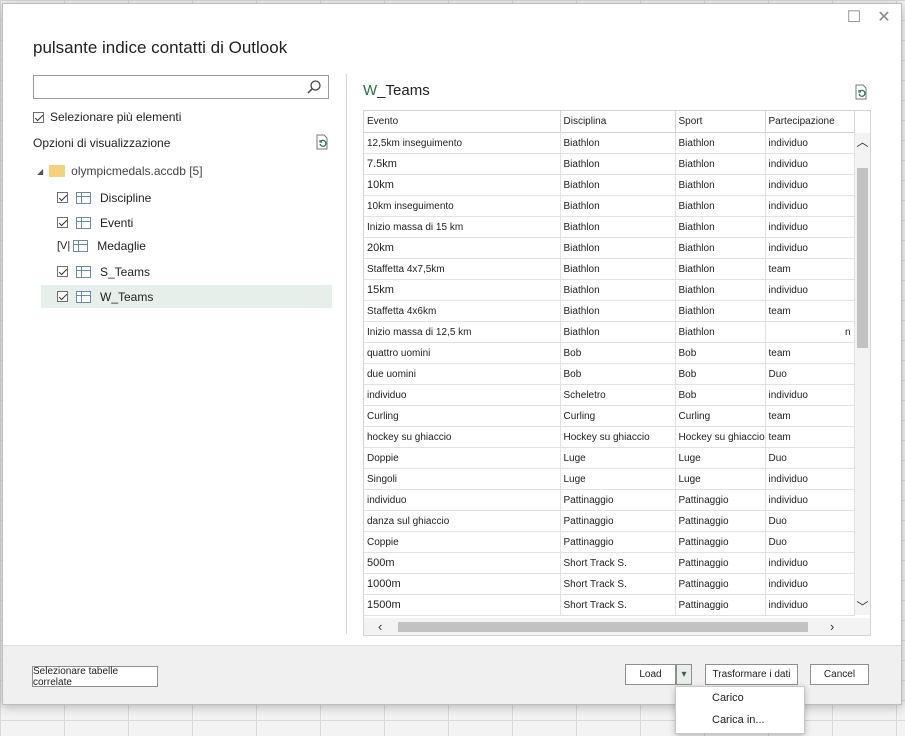 The image size is (905, 736). What do you see at coordinates (314, 87) in the screenshot?
I see `search-icon` at bounding box center [314, 87].